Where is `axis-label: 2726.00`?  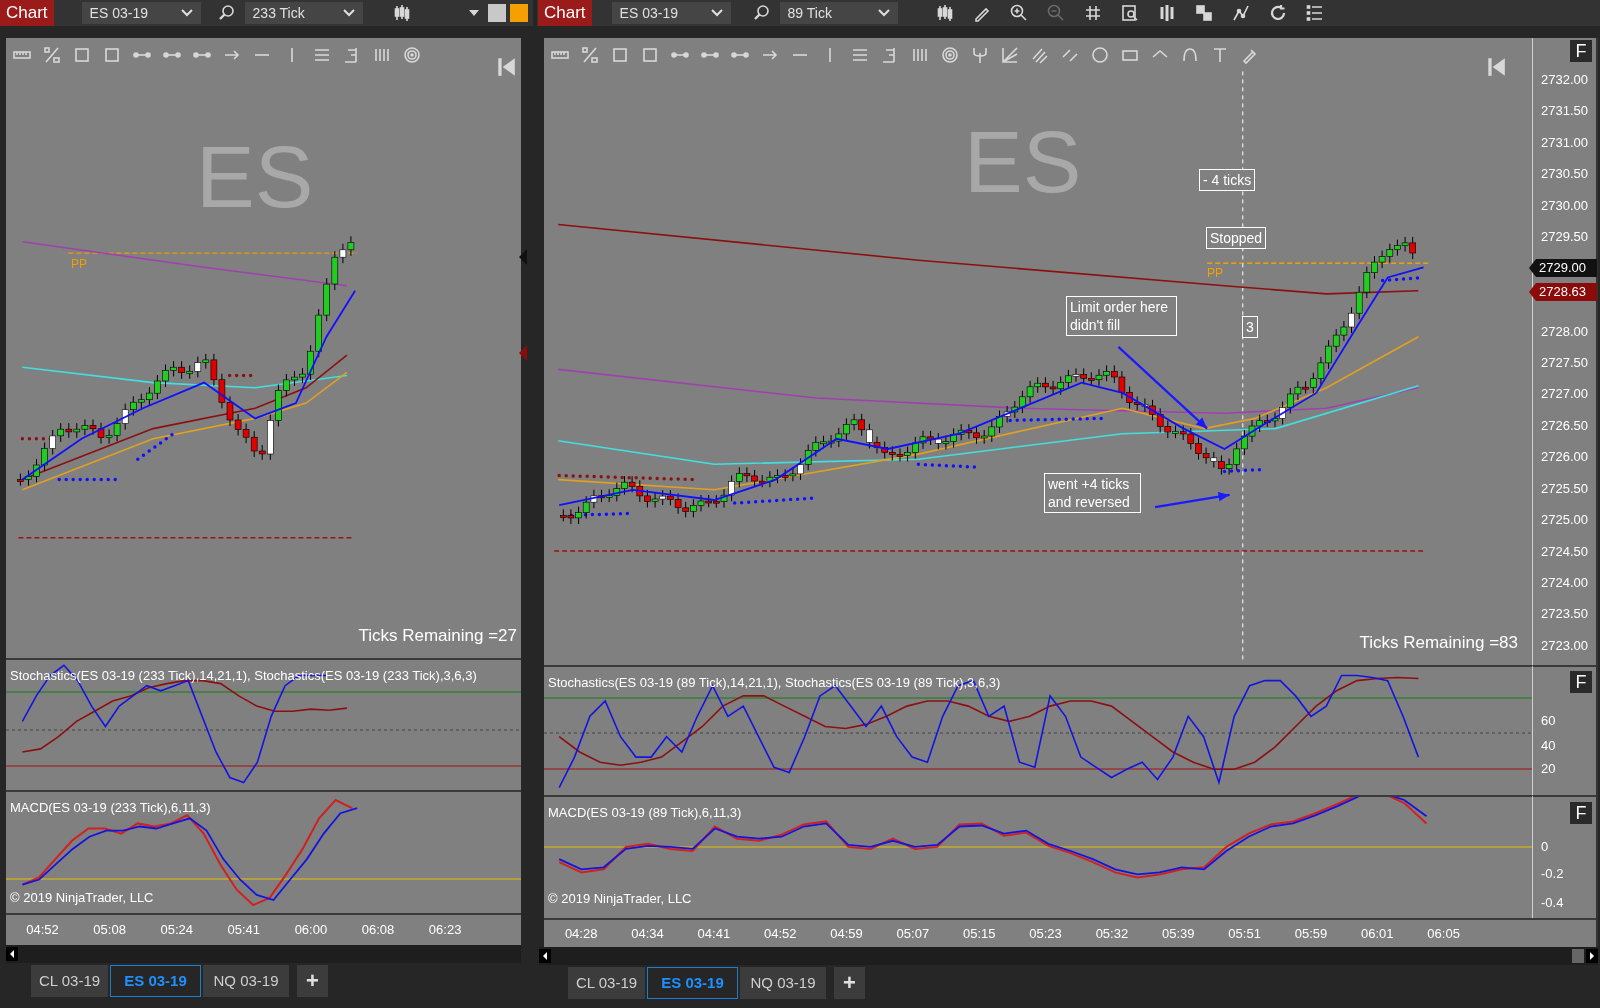 axis-label: 2726.00 is located at coordinates (1564, 457).